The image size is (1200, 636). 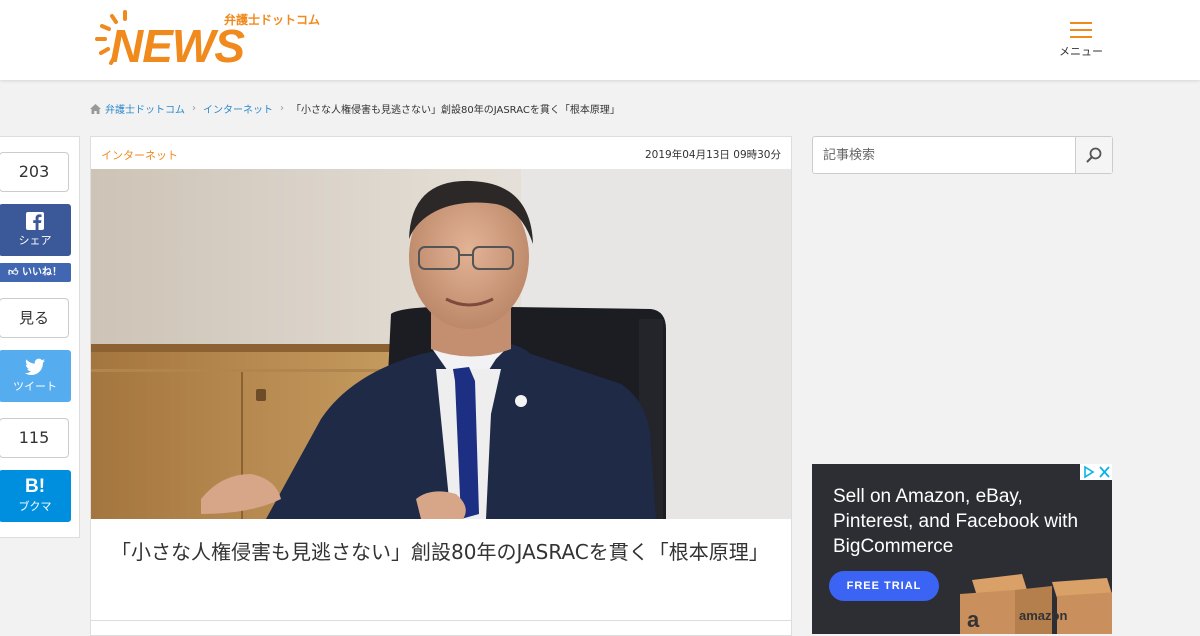 I want to click on ad-choices, so click(x=1096, y=472).